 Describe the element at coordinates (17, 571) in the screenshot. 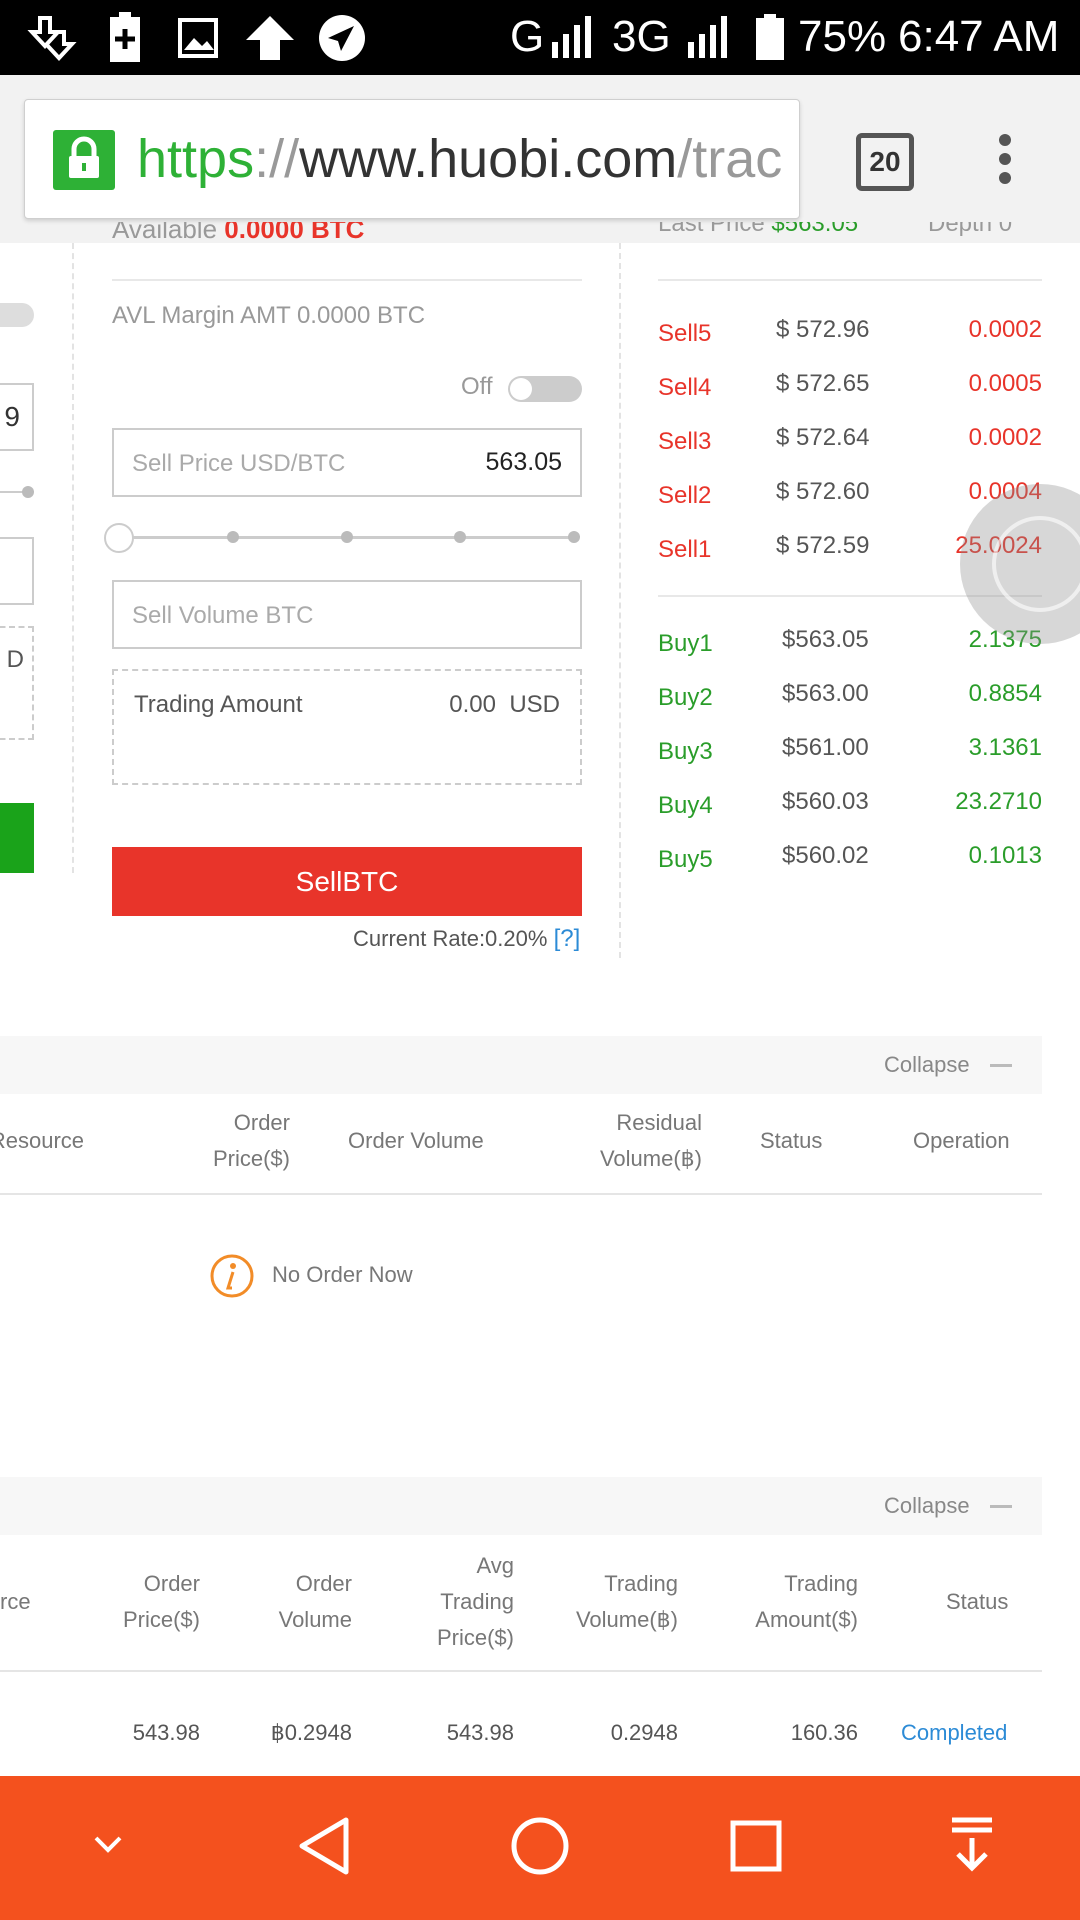

I see `partial-volume-input` at that location.